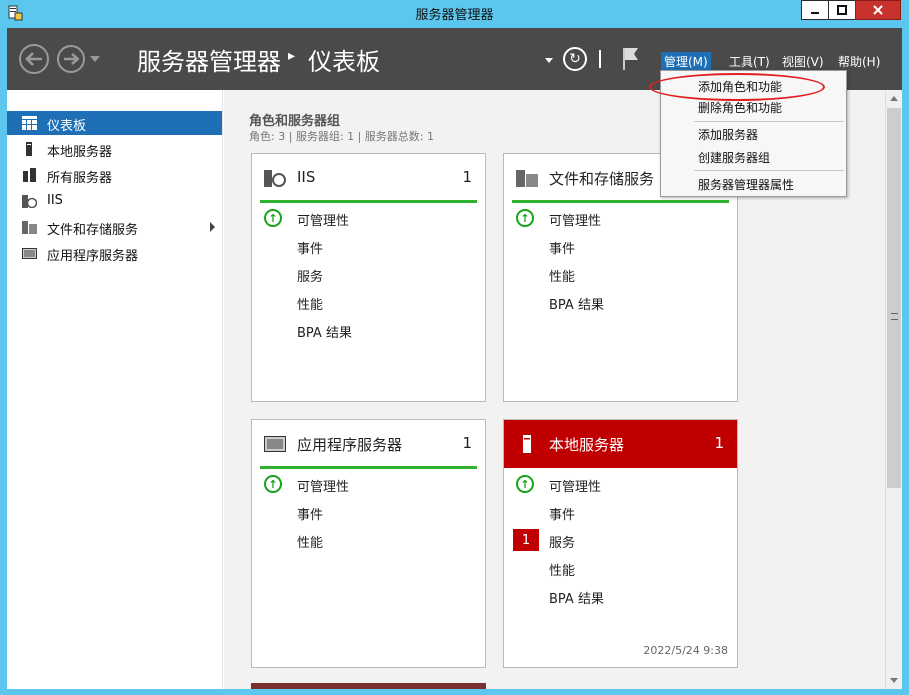 This screenshot has width=909, height=695. What do you see at coordinates (93, 256) in the screenshot?
I see `sidebar-item-label: 应用程序服务器` at bounding box center [93, 256].